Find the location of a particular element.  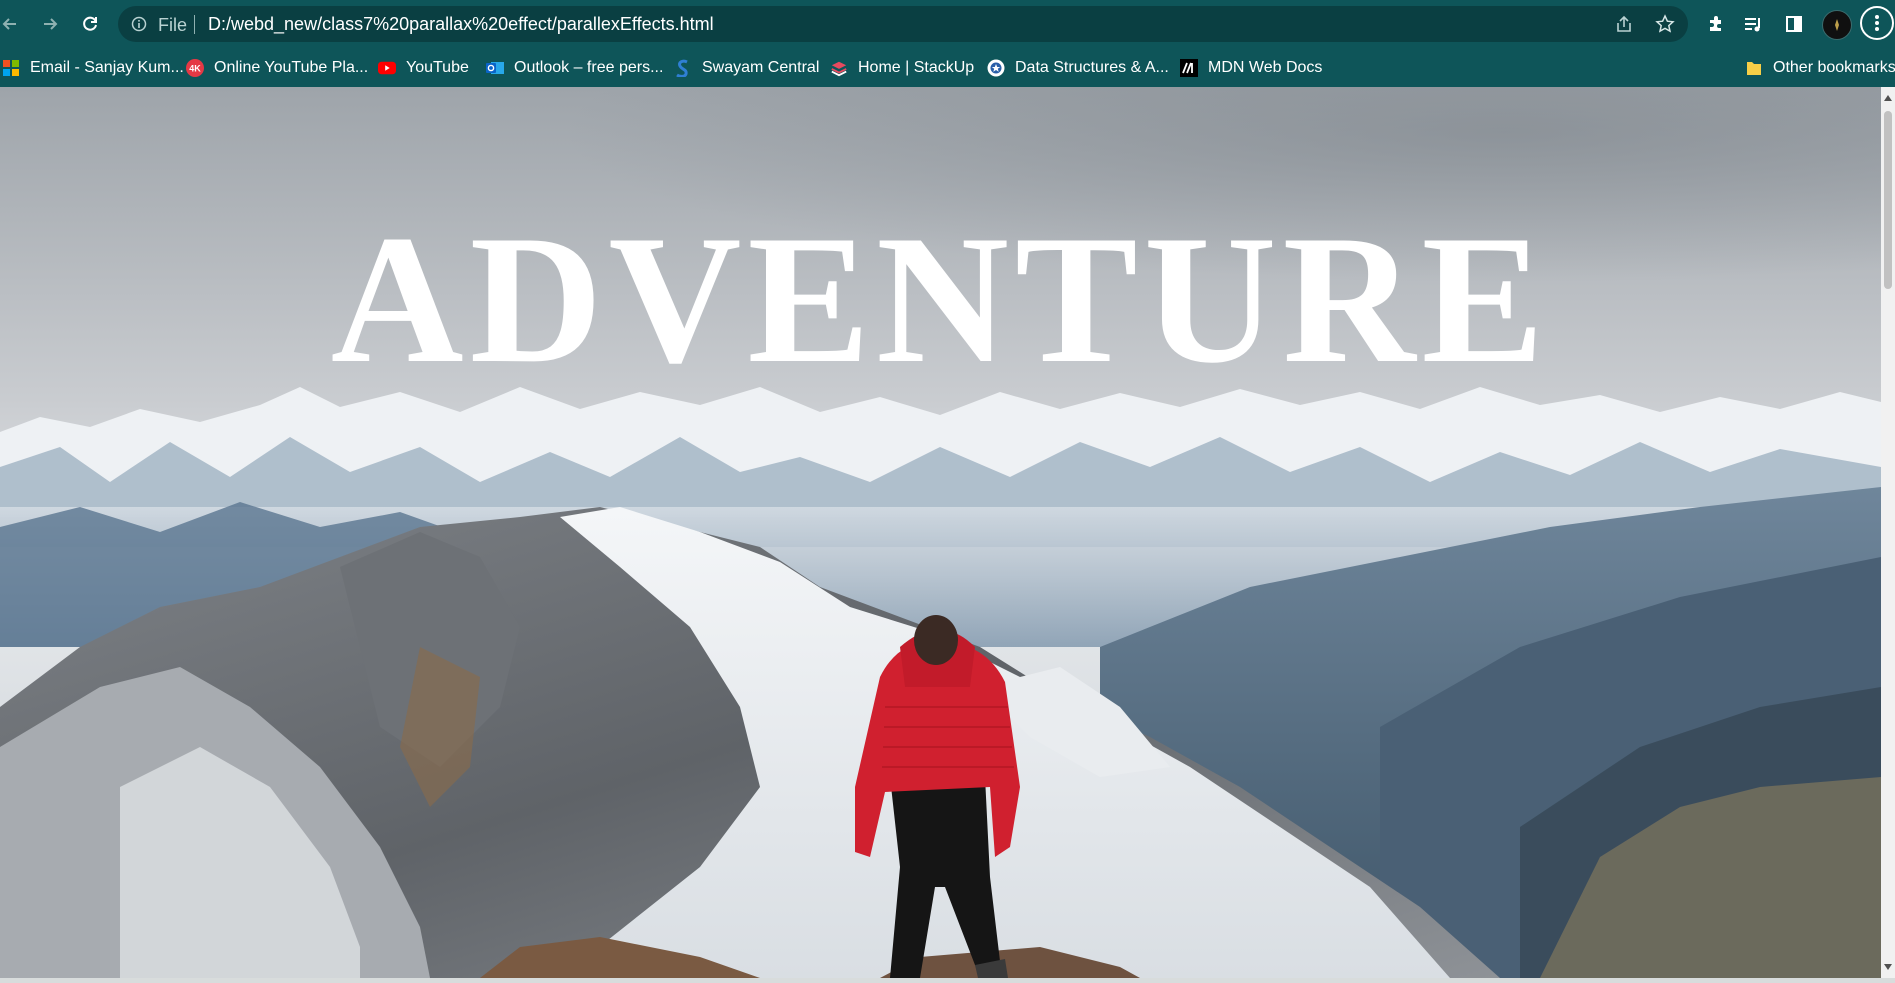

stackup-icon is located at coordinates (839, 68).